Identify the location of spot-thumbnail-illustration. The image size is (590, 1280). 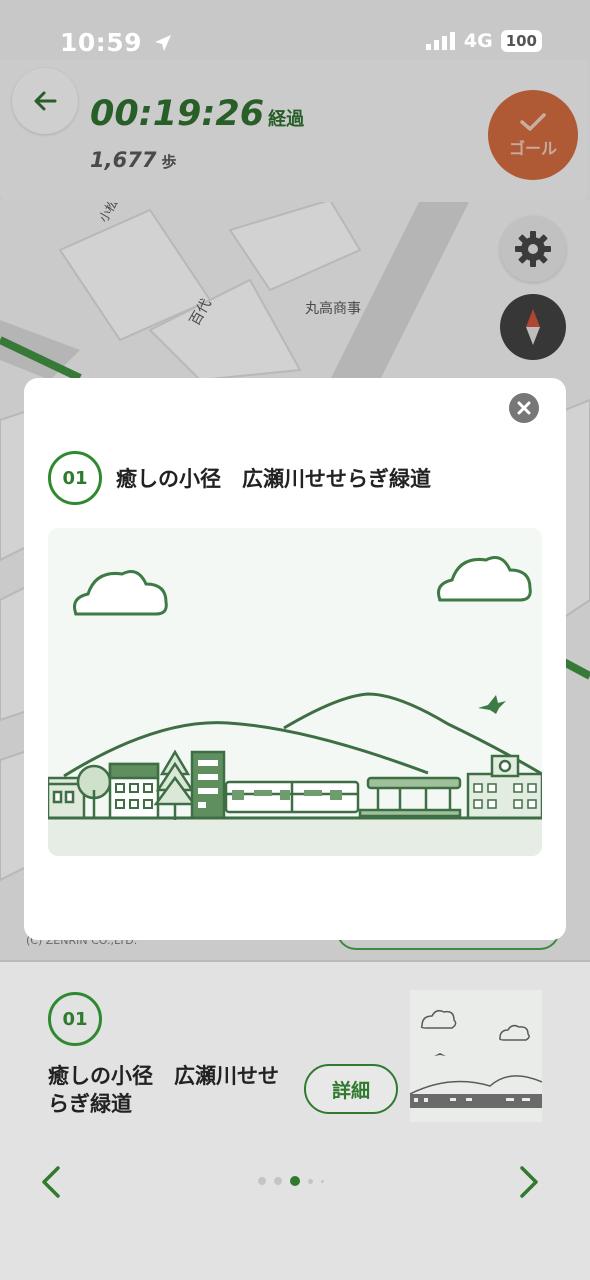
(476, 1058).